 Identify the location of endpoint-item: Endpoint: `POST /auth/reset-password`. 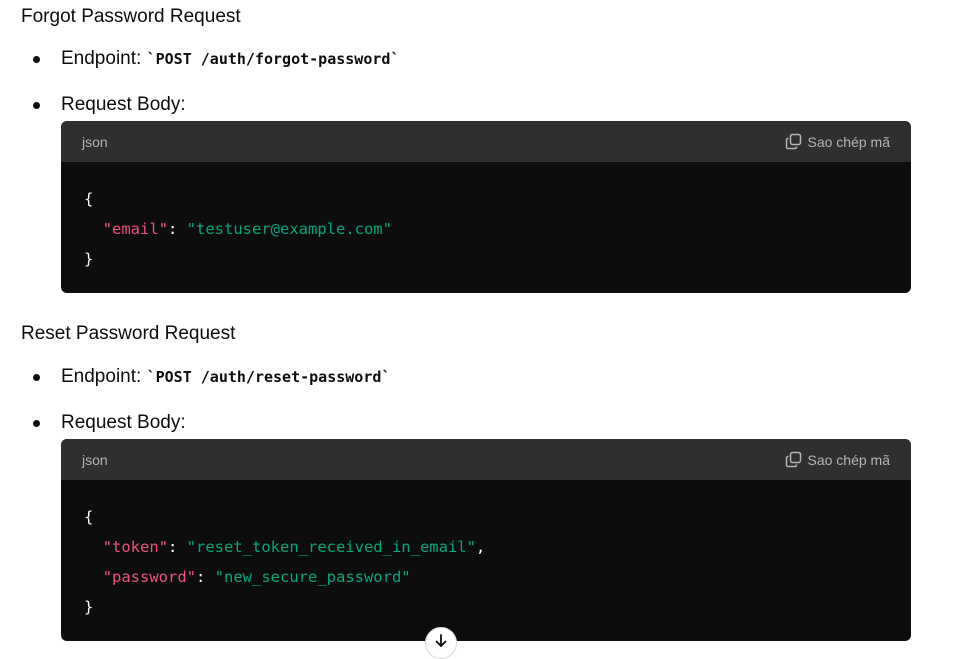
(225, 377).